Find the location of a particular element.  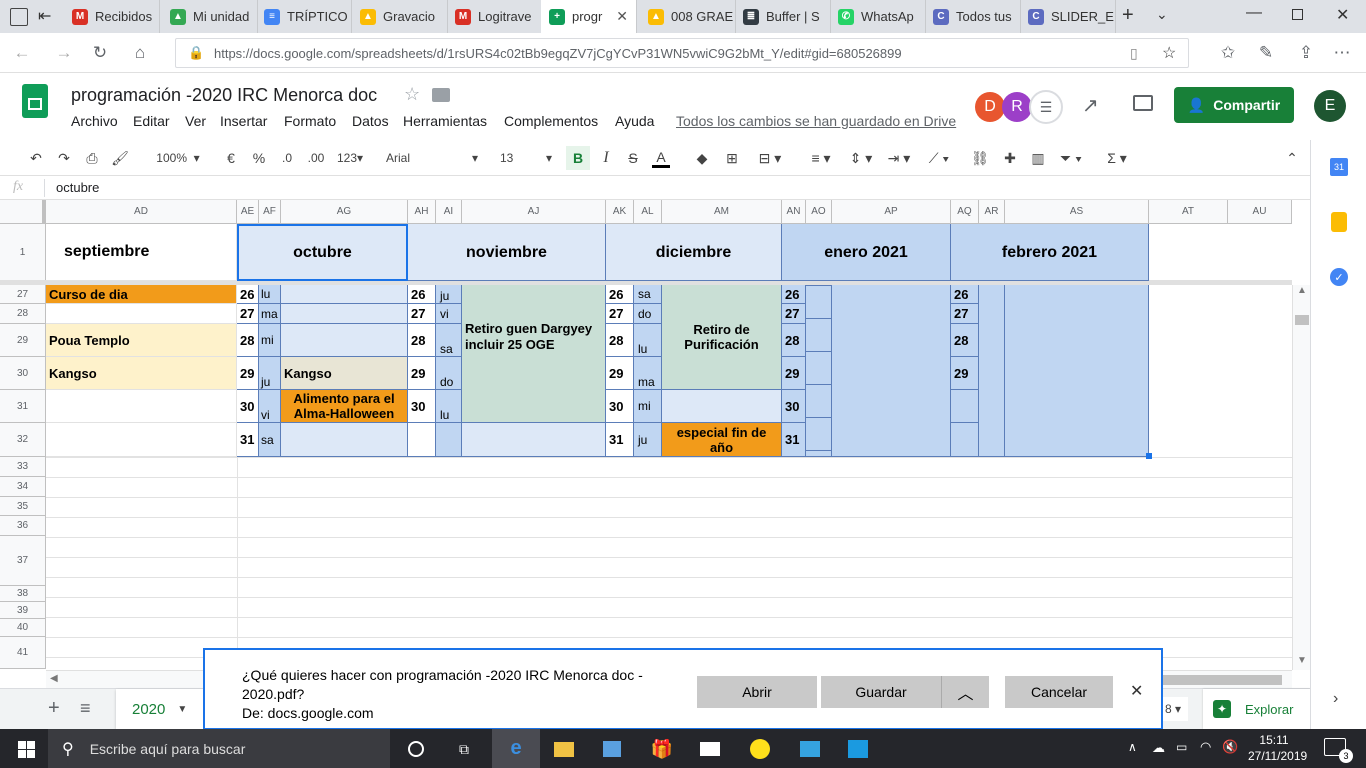

oct-day-28: 28 is located at coordinates (248, 340).